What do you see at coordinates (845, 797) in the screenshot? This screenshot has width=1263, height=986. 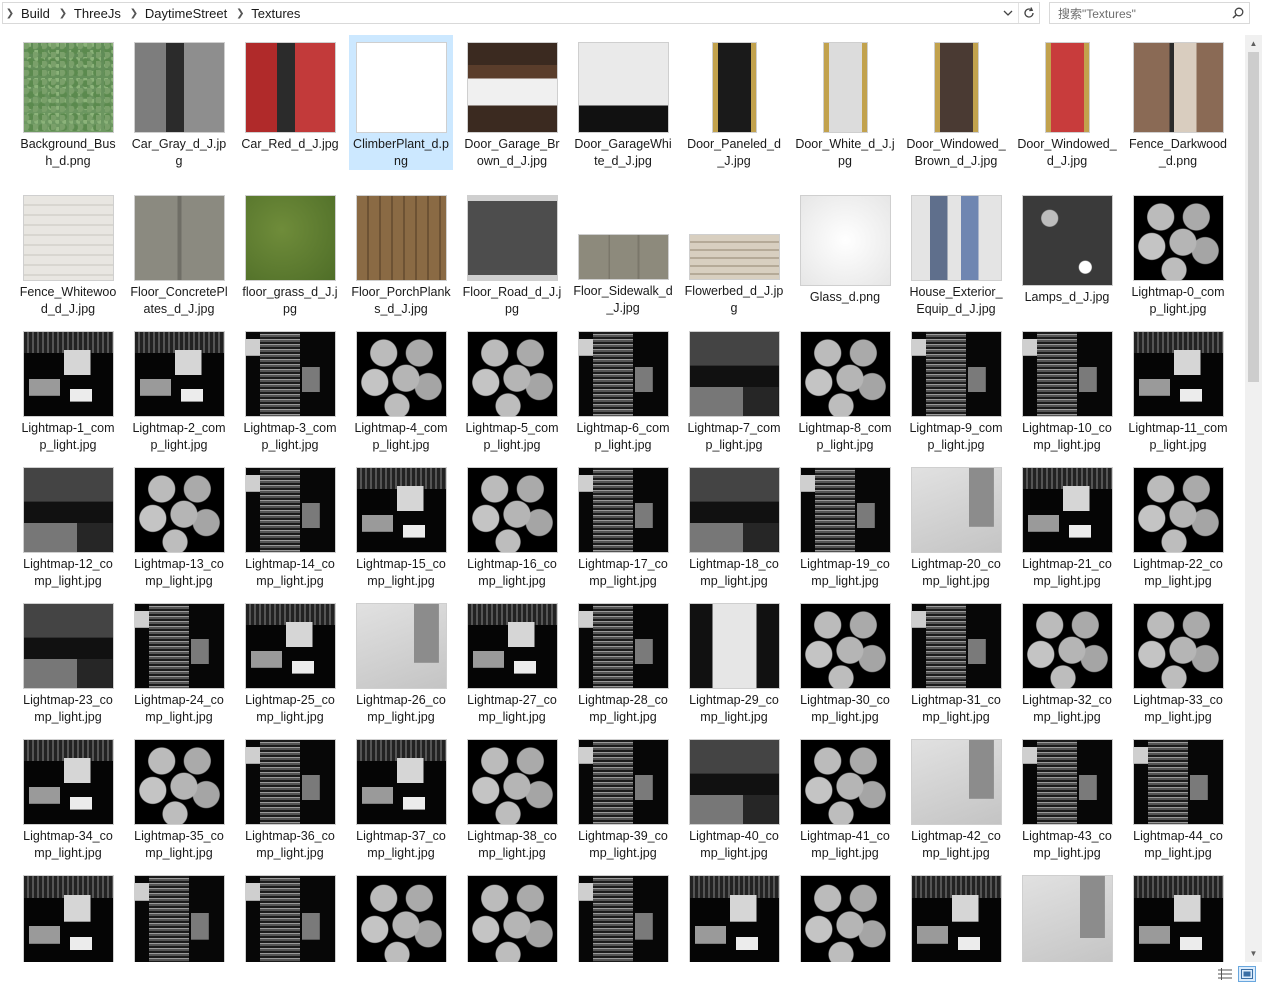 I see `file-item: Lightmap-41_comp_light.jpg` at bounding box center [845, 797].